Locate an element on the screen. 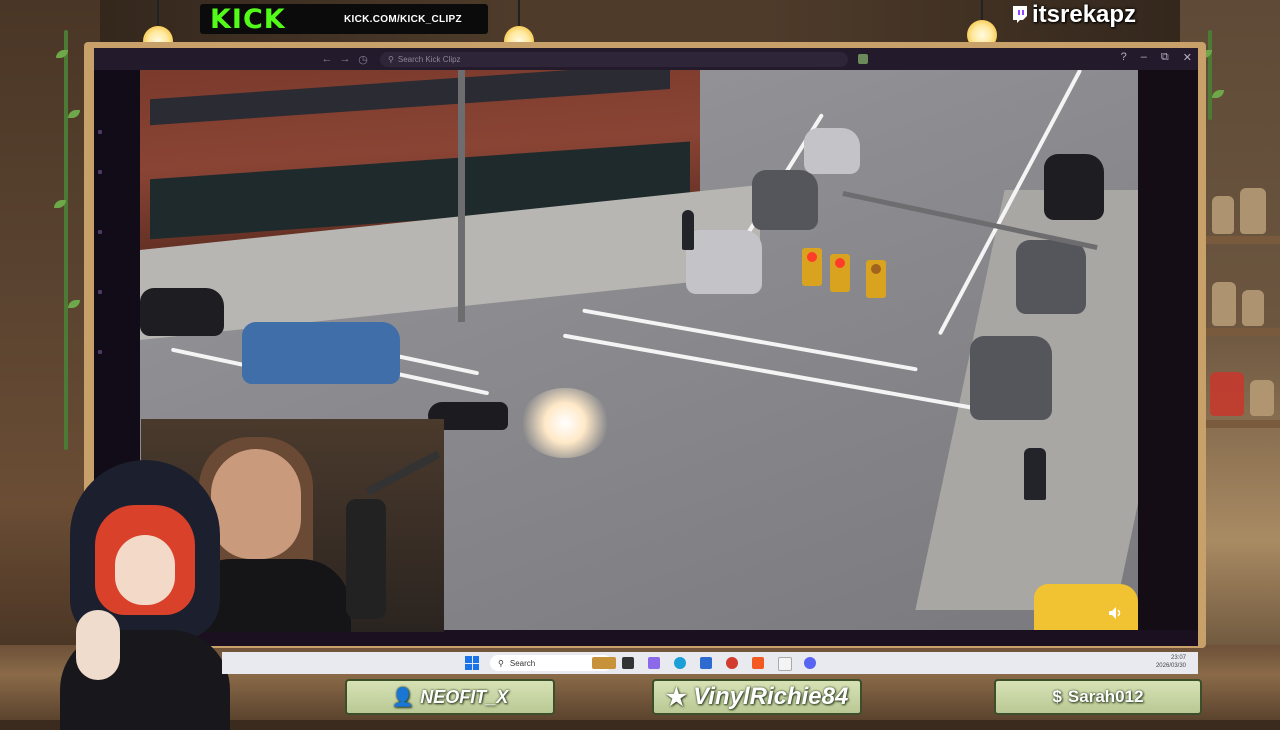 Image resolution: width=1280 pixels, height=730 pixels. kick-brand-bar: KICK KICK.COM/KICK_CLIPZ is located at coordinates (344, 19).